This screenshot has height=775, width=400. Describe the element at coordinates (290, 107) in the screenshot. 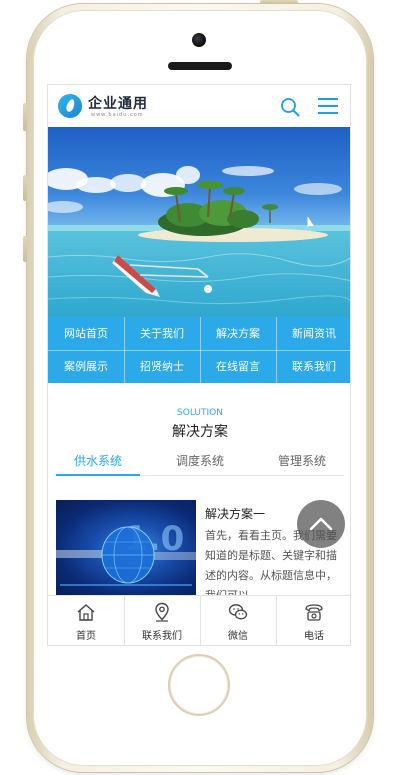

I see `search-icon` at that location.